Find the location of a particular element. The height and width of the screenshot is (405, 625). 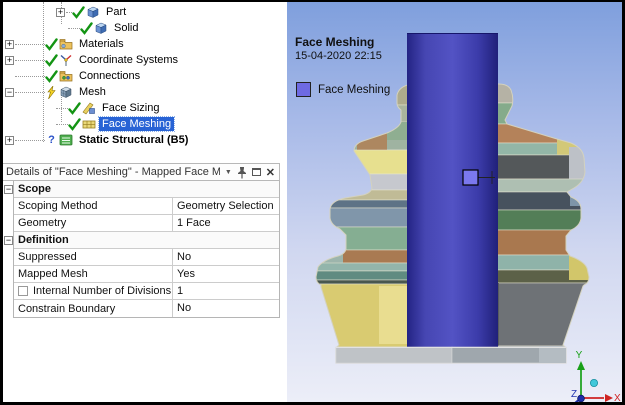

z-axis-ball is located at coordinates (581, 398).